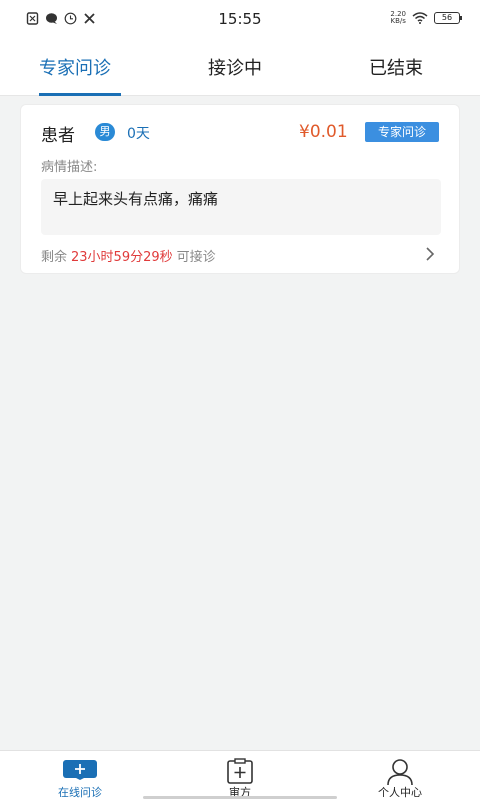 The height and width of the screenshot is (800, 480). What do you see at coordinates (400, 772) in the screenshot?
I see `person-icon` at bounding box center [400, 772].